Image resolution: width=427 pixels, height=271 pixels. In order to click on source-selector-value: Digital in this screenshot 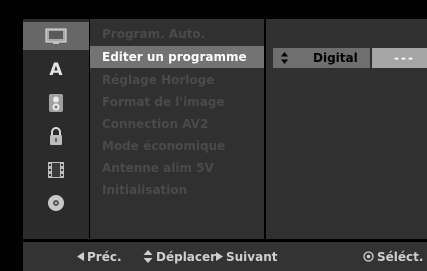, I will do `click(335, 58)`.